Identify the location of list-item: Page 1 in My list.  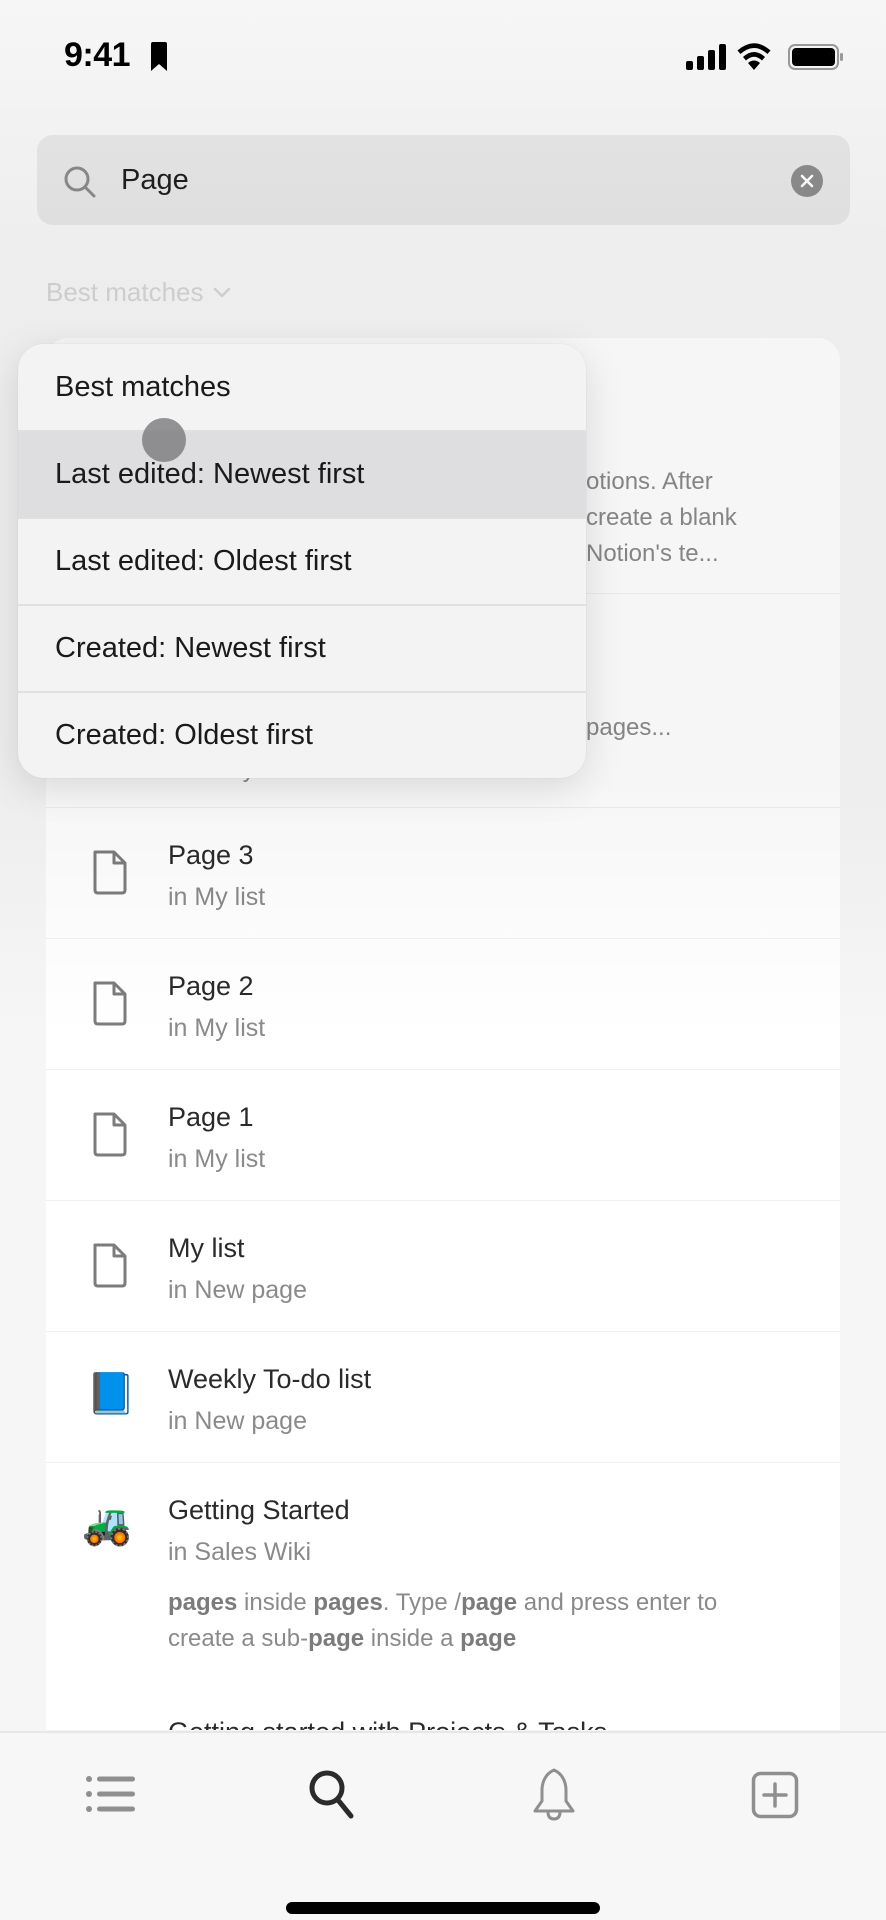
(443, 1135).